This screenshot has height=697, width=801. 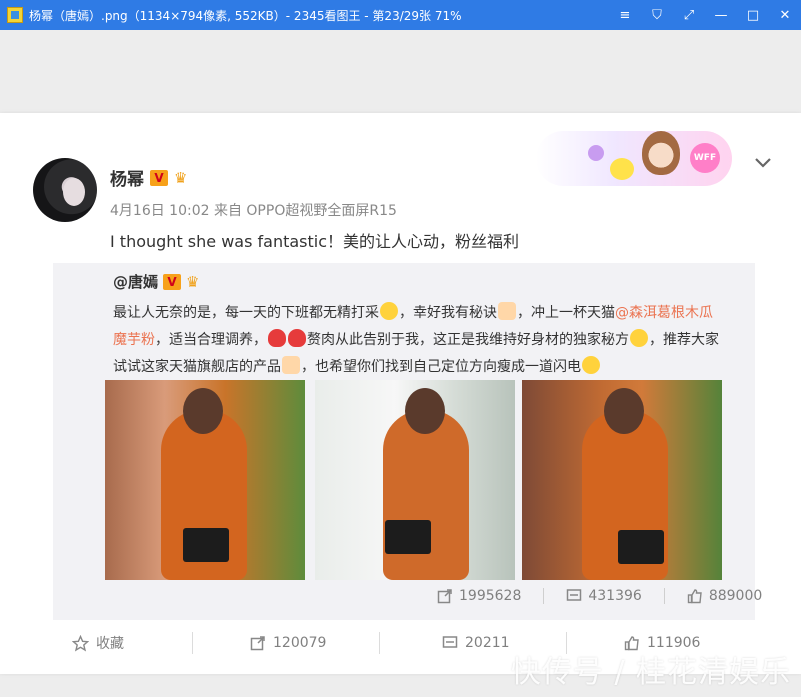 What do you see at coordinates (490, 596) in the screenshot?
I see `share-count: 1995628` at bounding box center [490, 596].